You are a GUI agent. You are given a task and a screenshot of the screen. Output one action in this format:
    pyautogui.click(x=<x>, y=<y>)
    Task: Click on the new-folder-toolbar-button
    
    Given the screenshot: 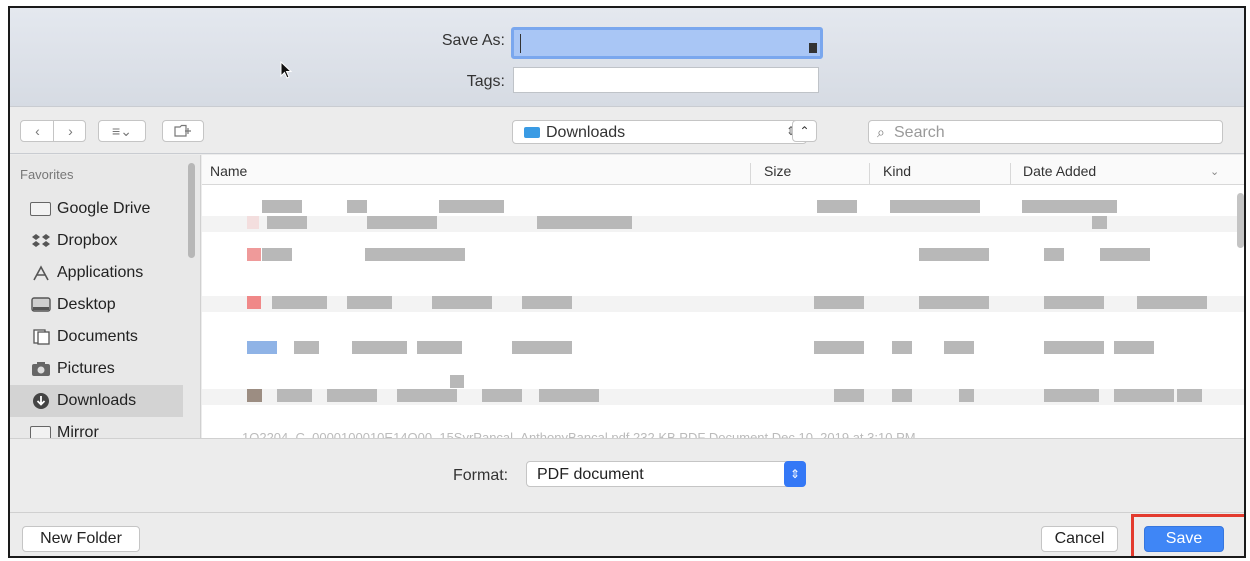 What is the action you would take?
    pyautogui.click(x=183, y=131)
    